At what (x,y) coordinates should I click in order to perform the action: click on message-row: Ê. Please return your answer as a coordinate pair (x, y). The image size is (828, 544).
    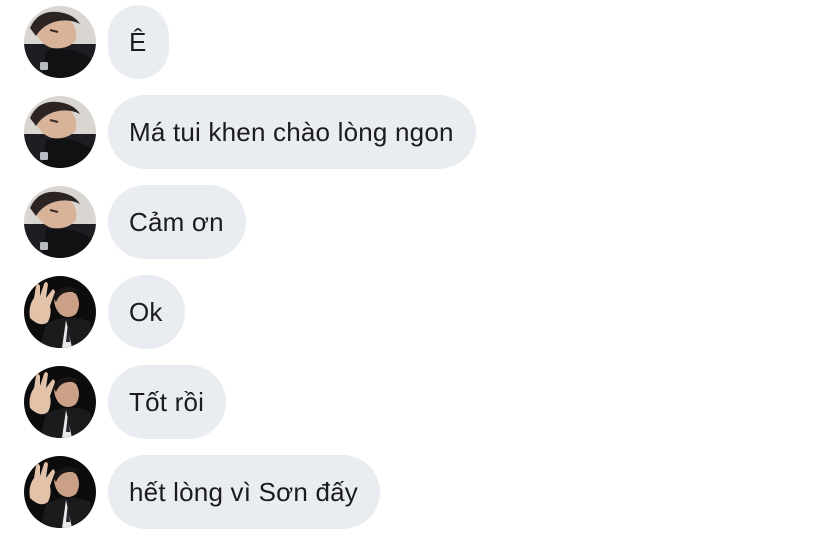
    Looking at the image, I should click on (96, 42).